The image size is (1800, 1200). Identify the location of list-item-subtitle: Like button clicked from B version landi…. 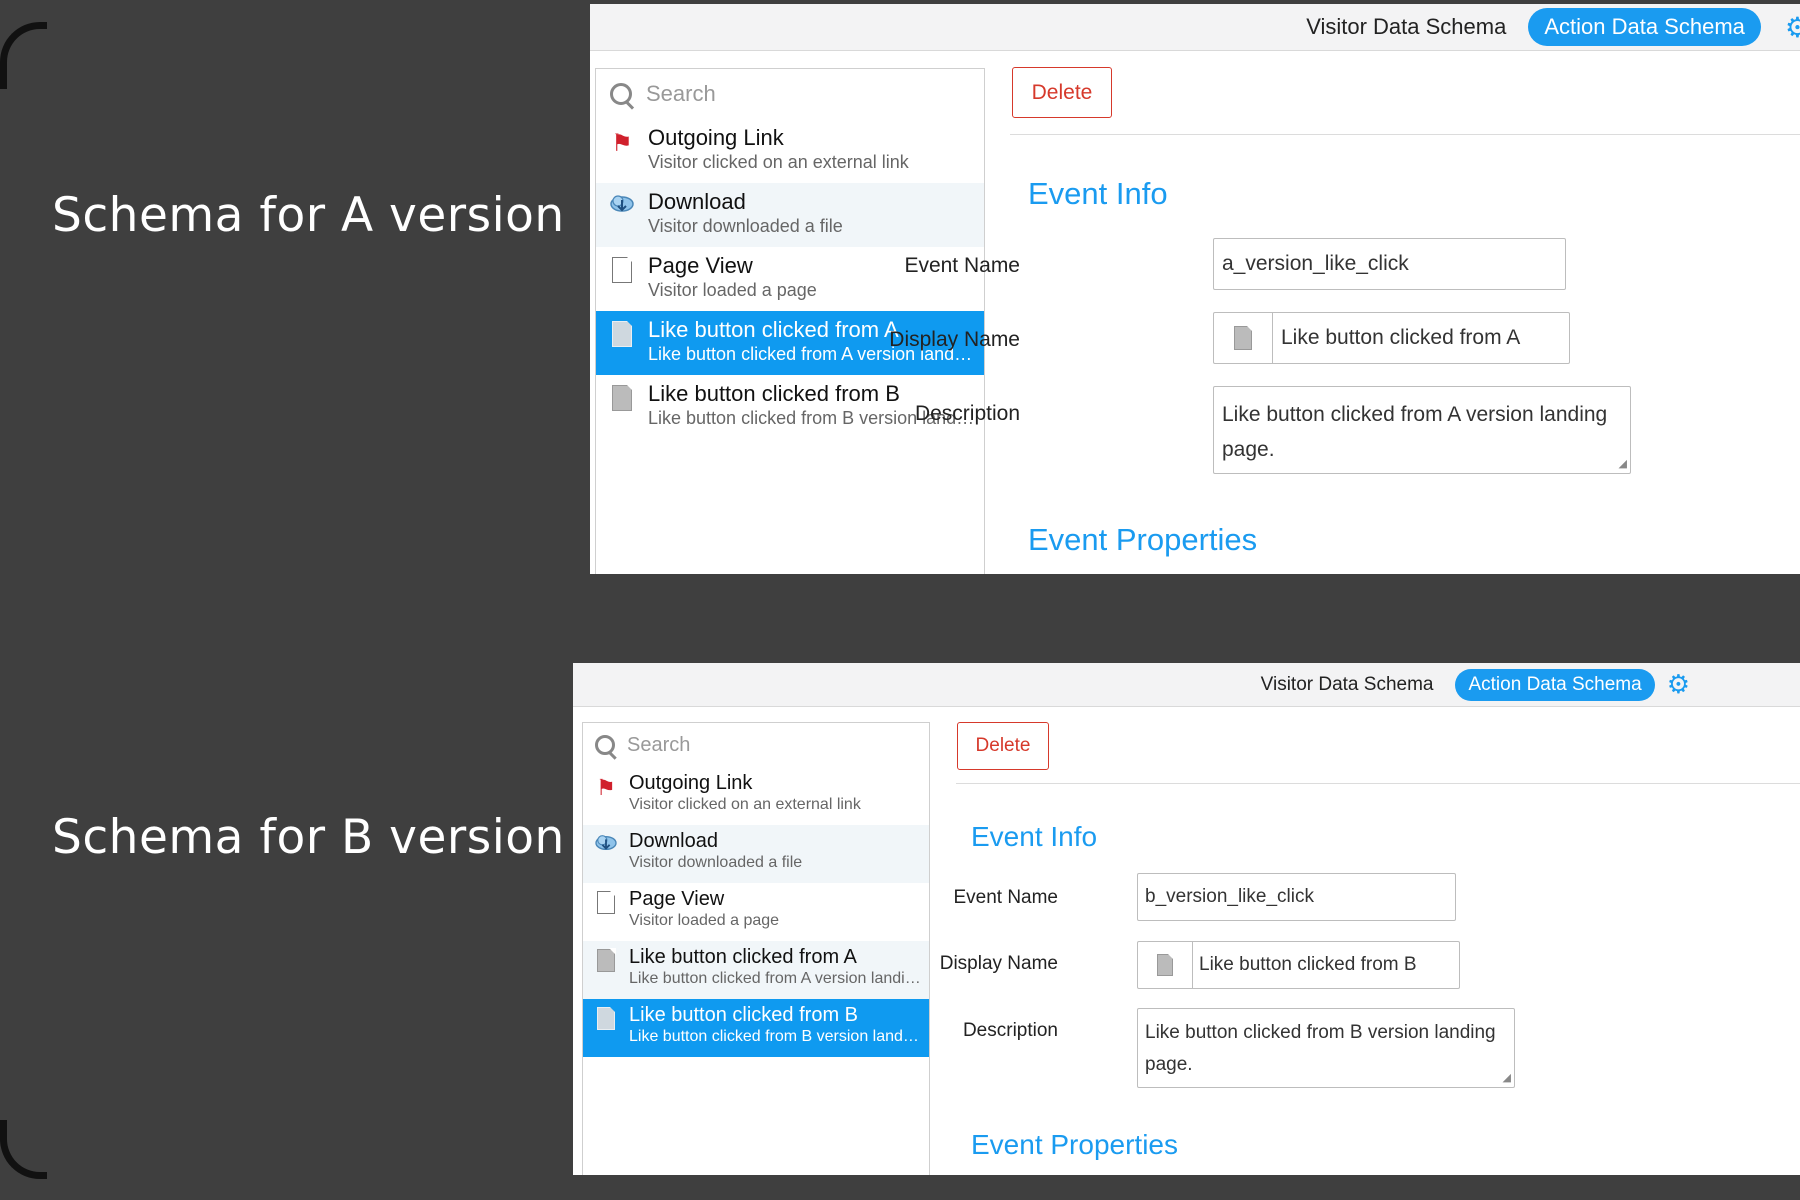
(779, 1036).